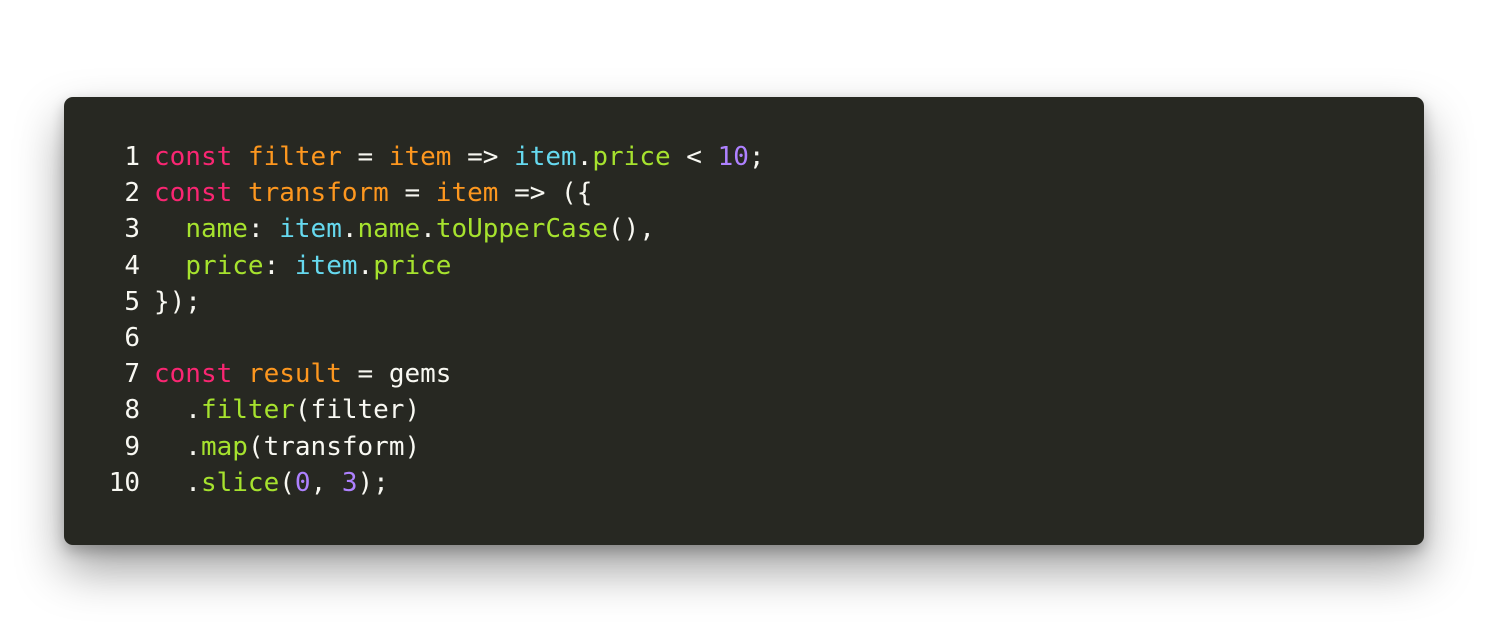 This screenshot has height=642, width=1488. What do you see at coordinates (132, 193) in the screenshot?
I see `line-number: 2` at bounding box center [132, 193].